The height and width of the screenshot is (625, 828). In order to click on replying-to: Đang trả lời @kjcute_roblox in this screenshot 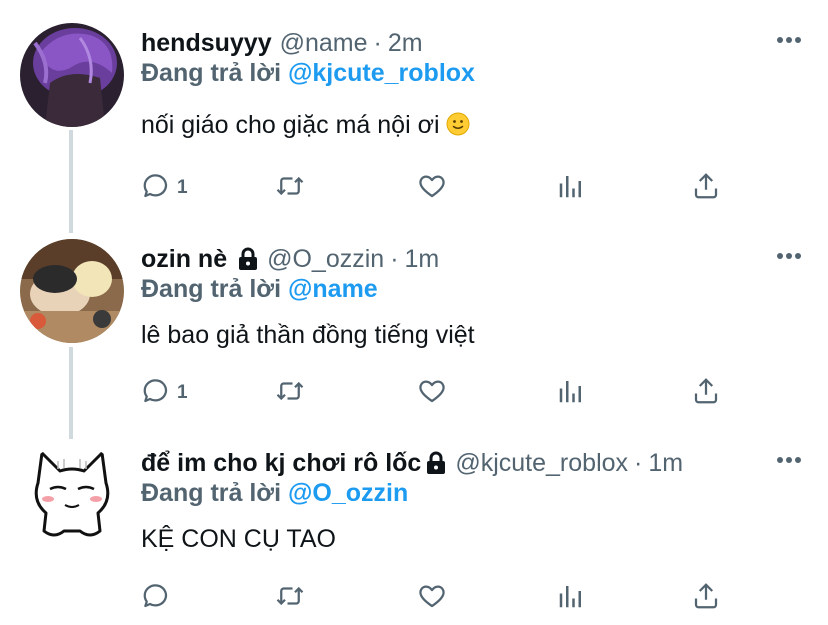, I will do `click(308, 73)`.